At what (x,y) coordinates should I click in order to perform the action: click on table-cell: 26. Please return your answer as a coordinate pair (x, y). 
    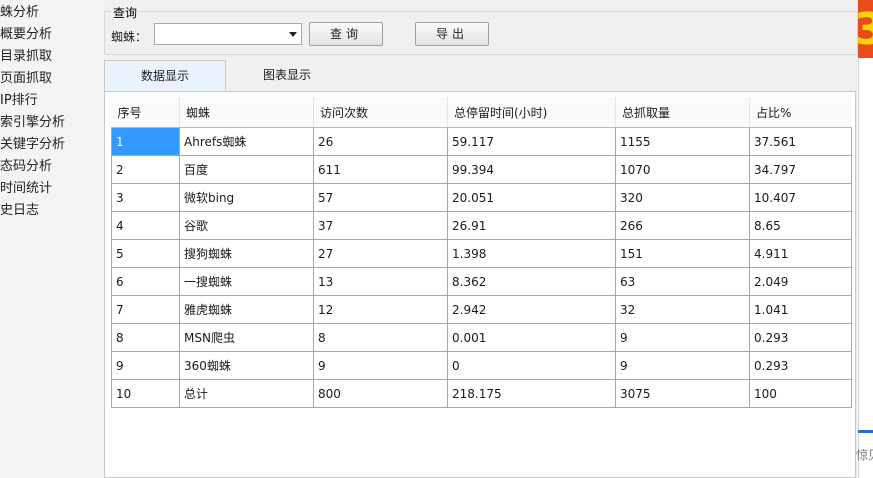
    Looking at the image, I should click on (380, 141).